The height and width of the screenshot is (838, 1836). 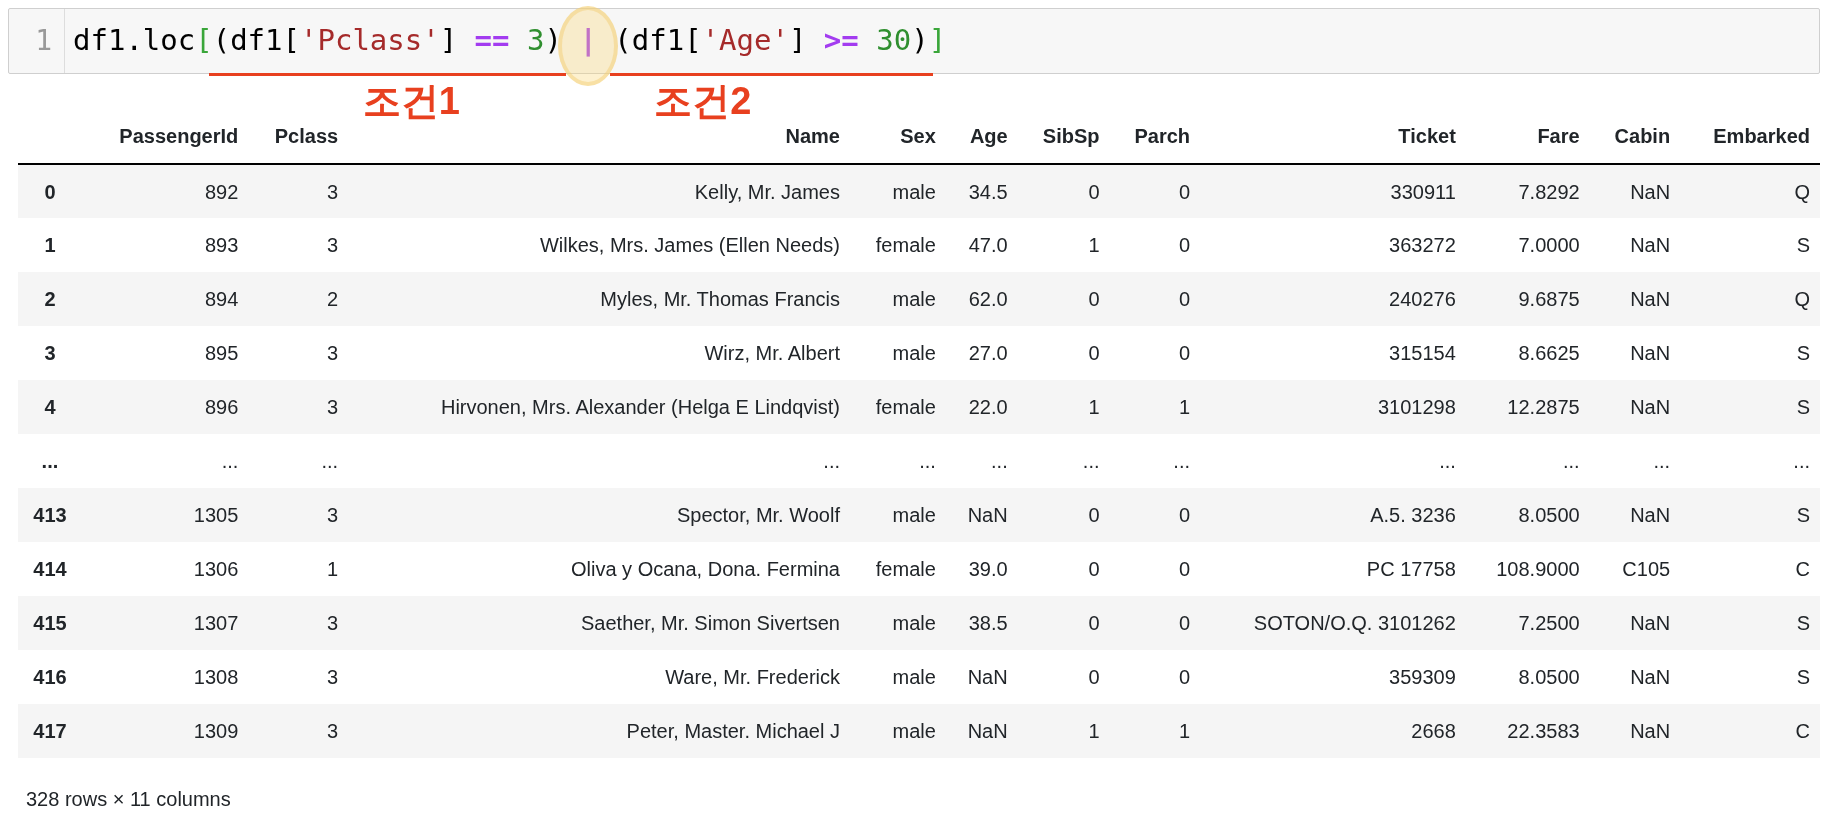 What do you see at coordinates (1333, 569) in the screenshot?
I see `table-cell: PC 17758` at bounding box center [1333, 569].